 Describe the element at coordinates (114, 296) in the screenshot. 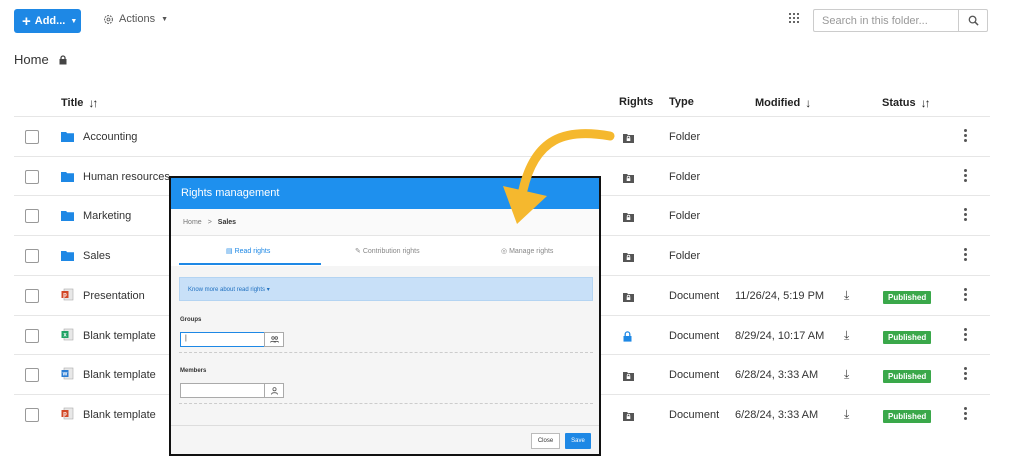

I see `row-title: Presentation` at that location.